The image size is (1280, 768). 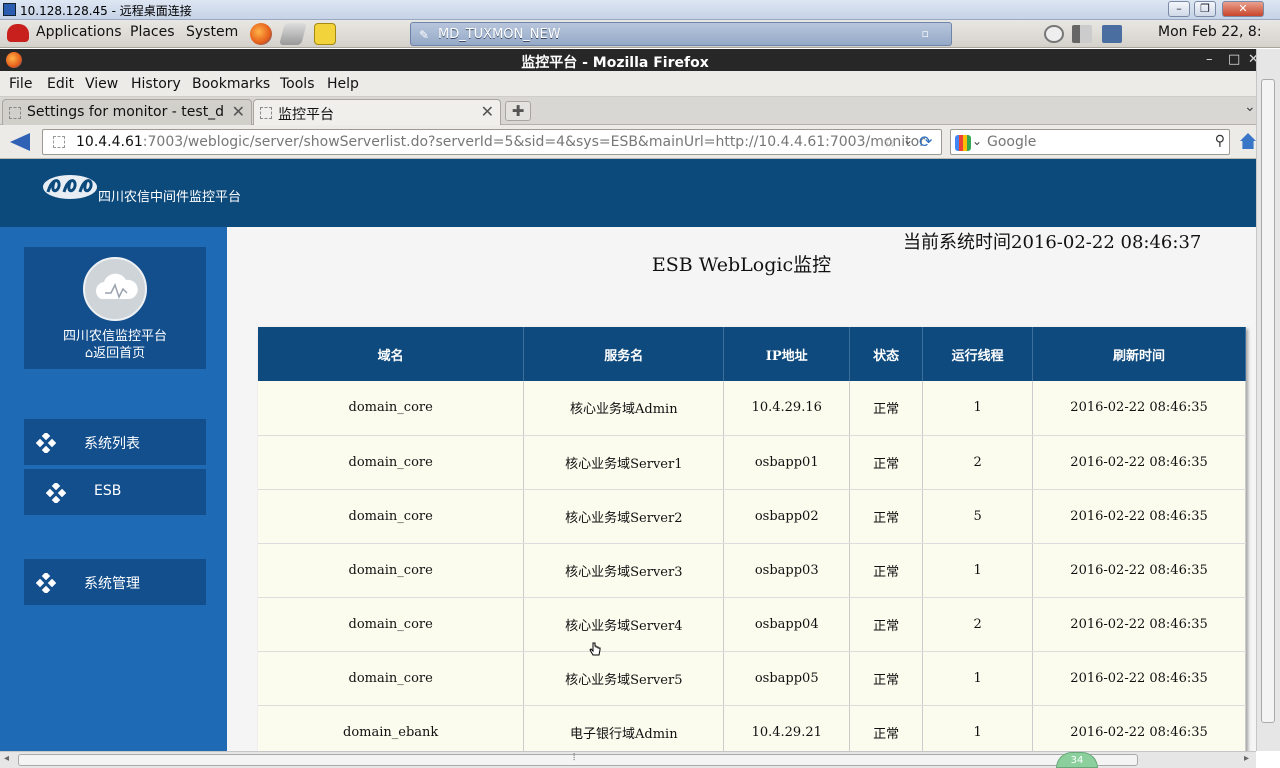 I want to click on maximize-button: □, so click(x=1234, y=59).